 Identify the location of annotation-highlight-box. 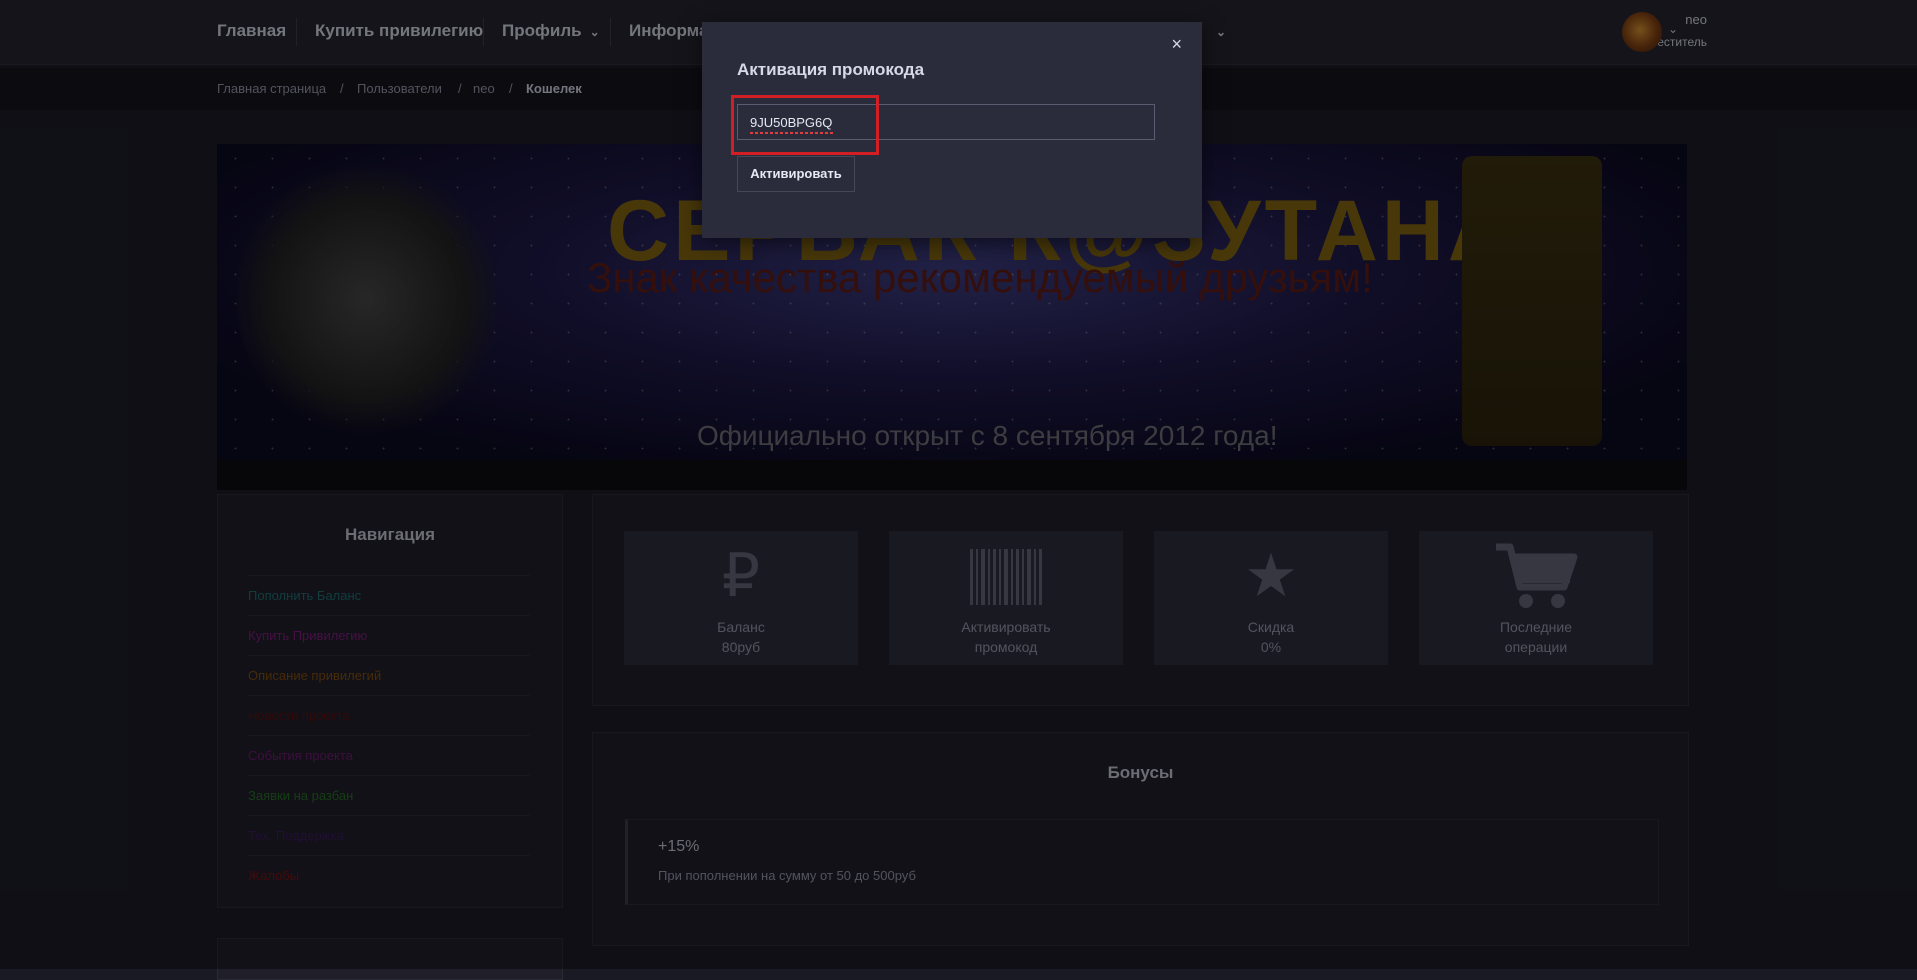
(805, 125).